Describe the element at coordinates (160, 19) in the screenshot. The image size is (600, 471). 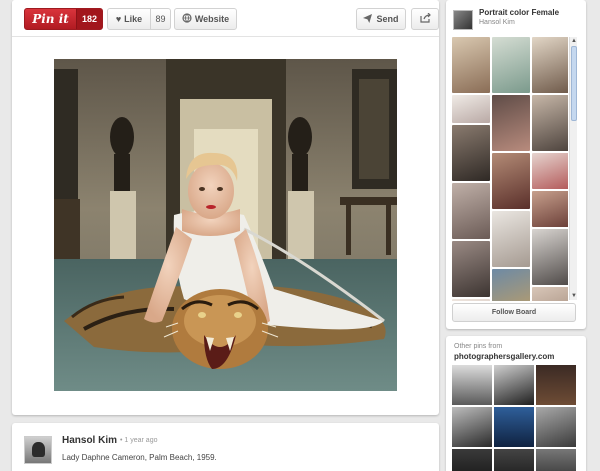
I see `like-count: 89` at that location.